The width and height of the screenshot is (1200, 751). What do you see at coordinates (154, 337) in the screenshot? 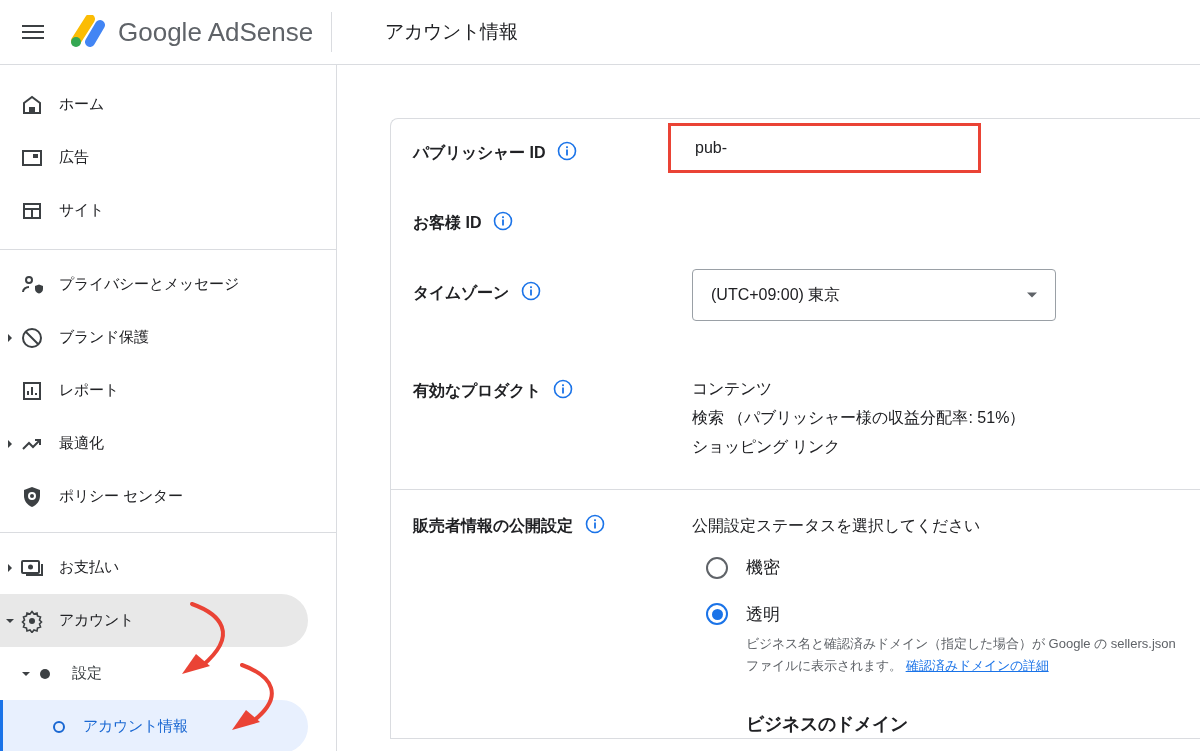
I see `nav-item: ブランド保護` at bounding box center [154, 337].